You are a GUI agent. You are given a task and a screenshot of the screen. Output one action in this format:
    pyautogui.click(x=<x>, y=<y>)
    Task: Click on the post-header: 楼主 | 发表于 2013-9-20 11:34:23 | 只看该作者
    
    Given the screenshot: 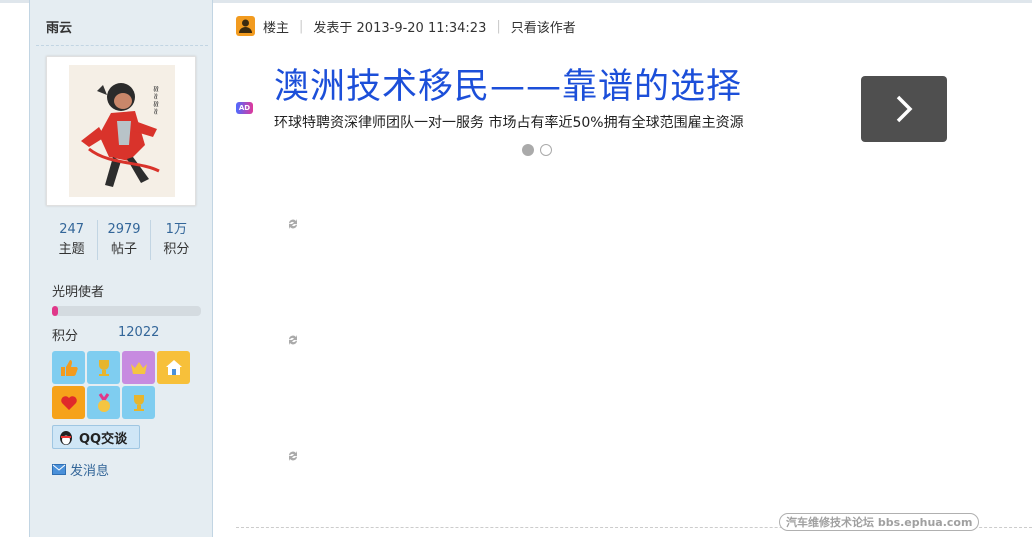 What is the action you would take?
    pyautogui.click(x=406, y=26)
    